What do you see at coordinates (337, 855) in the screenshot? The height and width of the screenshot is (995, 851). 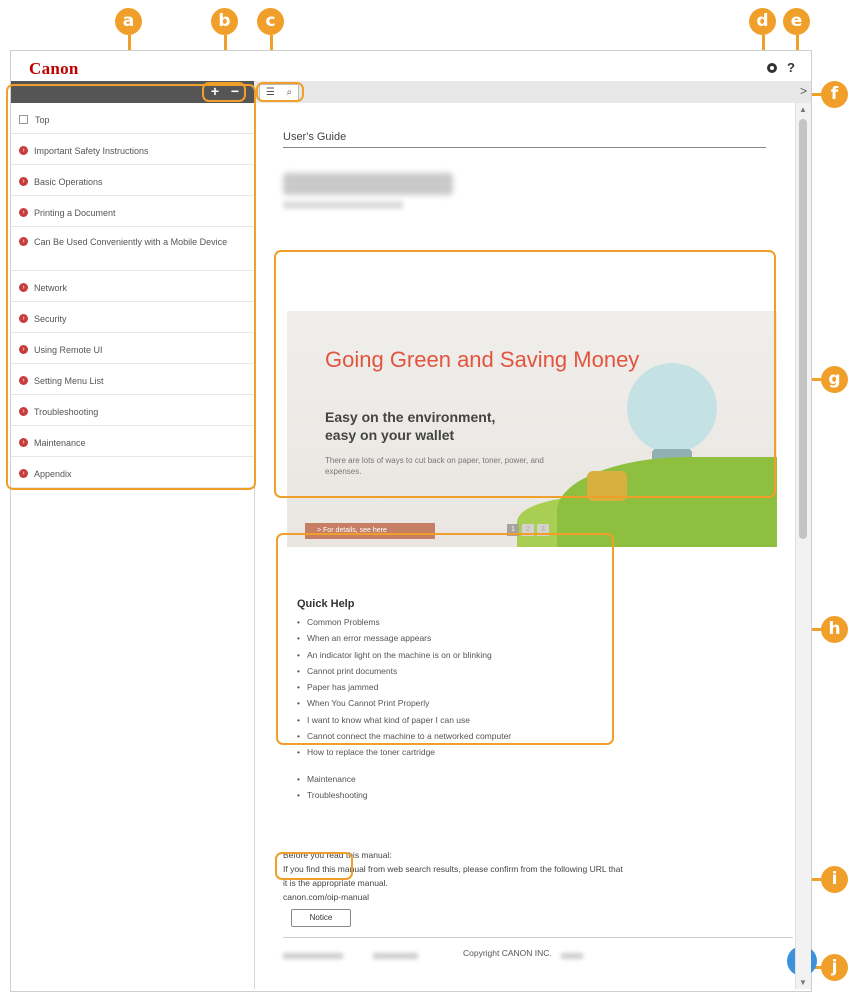 I see `before-reading-line1: Before you read this manual:` at bounding box center [337, 855].